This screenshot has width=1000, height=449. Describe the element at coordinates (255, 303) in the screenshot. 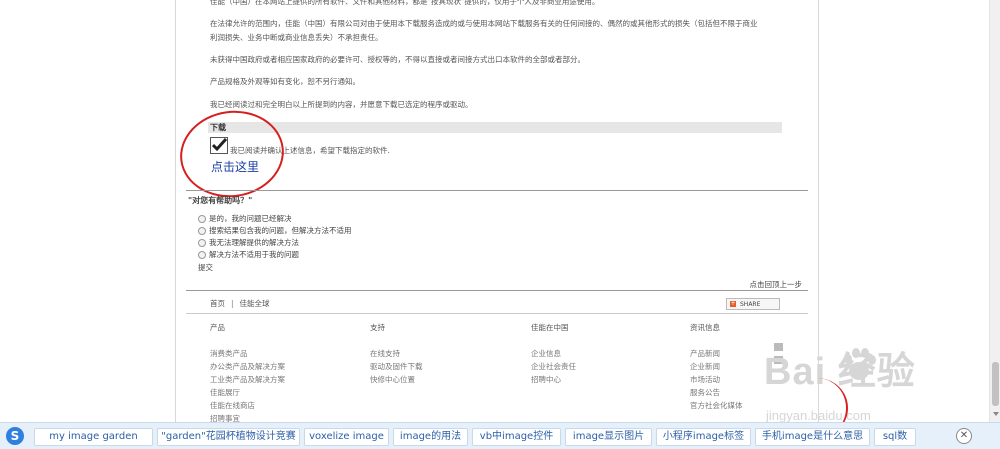

I see `footer-global-link: 佳能全球` at that location.